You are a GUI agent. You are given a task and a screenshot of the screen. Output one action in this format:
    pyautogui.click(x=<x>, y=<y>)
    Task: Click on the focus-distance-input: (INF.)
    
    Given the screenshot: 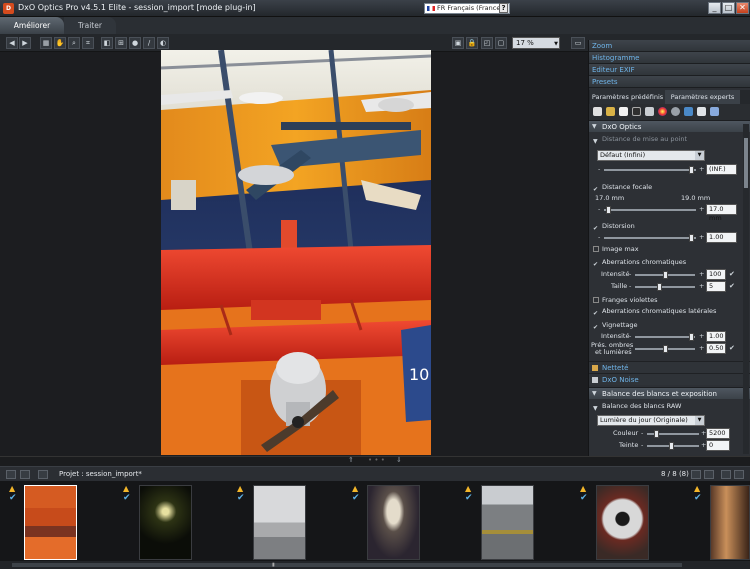 What is the action you would take?
    pyautogui.click(x=721, y=169)
    